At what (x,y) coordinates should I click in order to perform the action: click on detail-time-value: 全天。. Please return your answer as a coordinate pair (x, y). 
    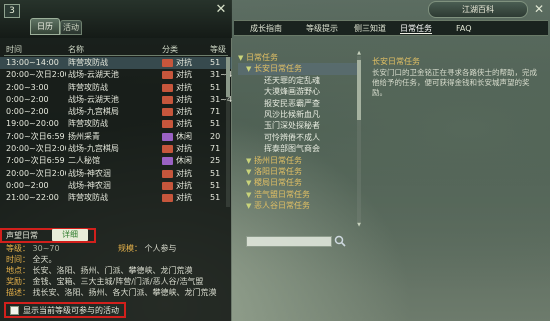
    Looking at the image, I should click on (44, 259).